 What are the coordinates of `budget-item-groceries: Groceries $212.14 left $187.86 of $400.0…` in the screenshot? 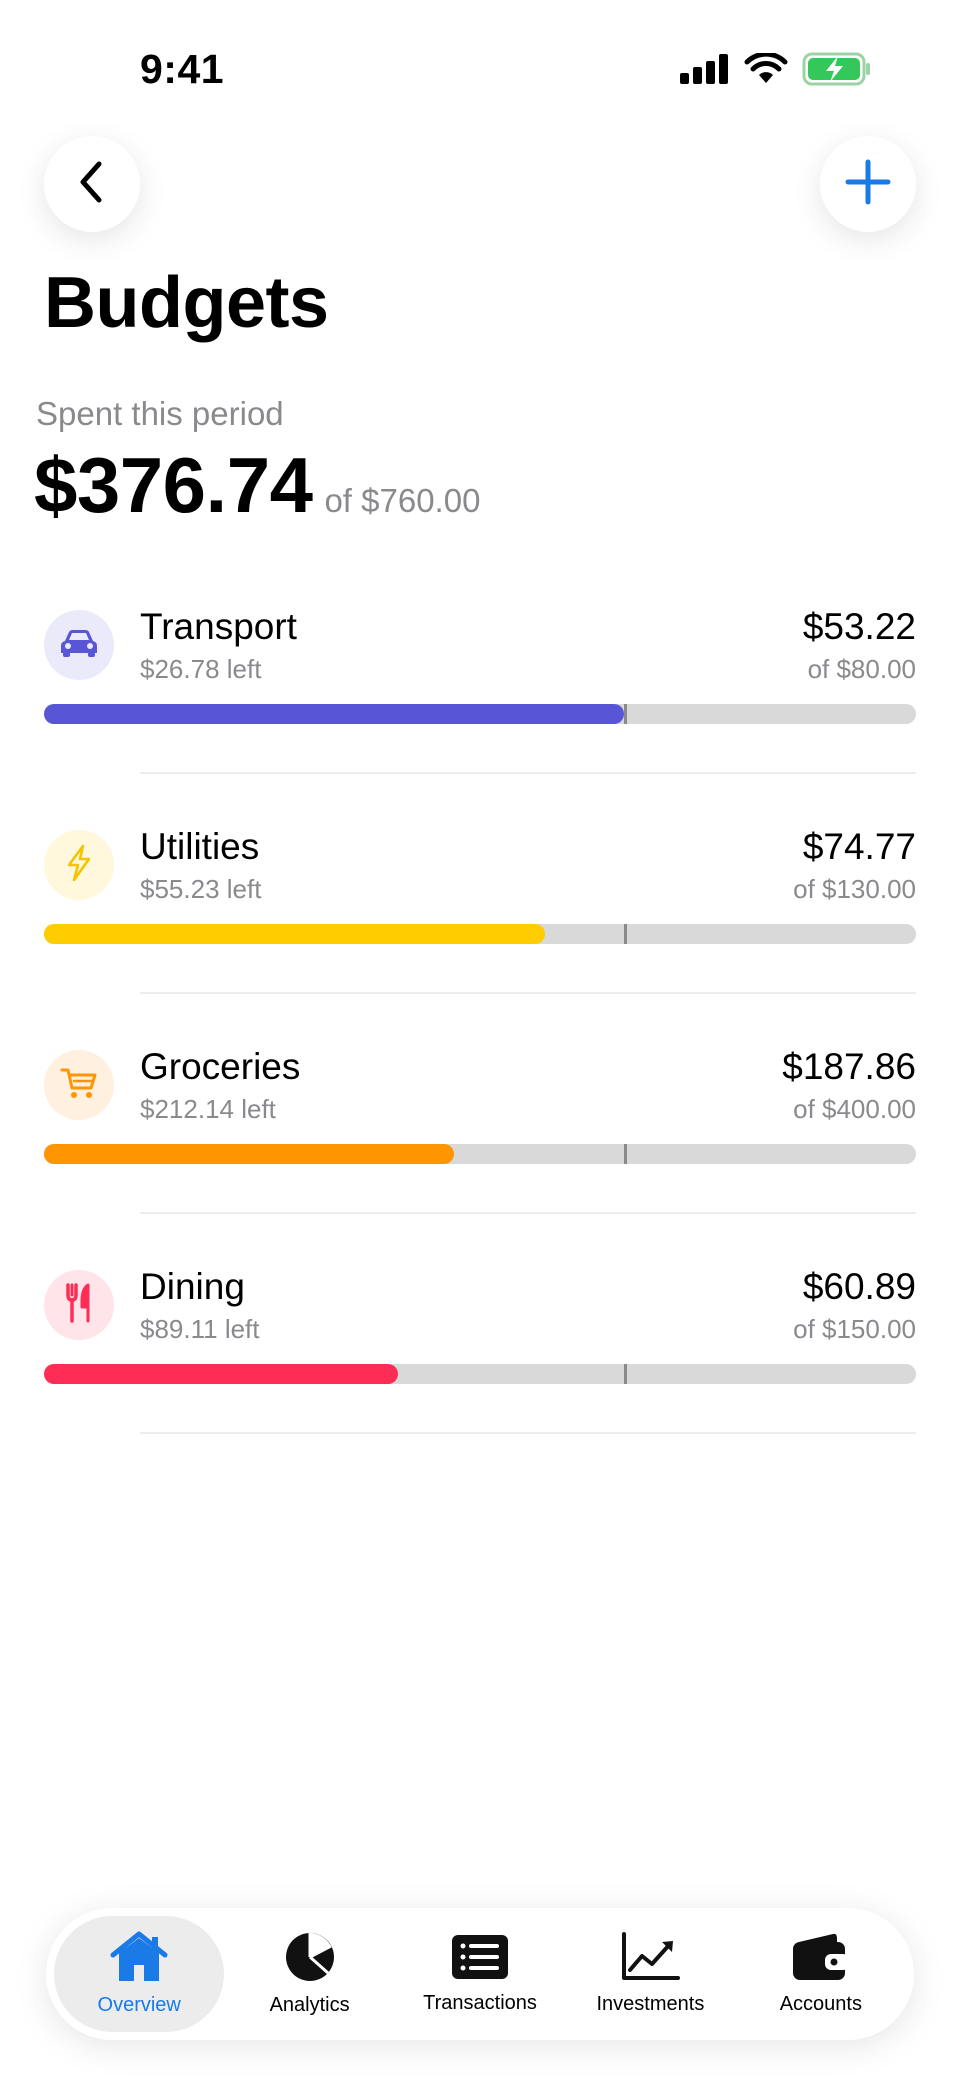 It's located at (480, 1146).